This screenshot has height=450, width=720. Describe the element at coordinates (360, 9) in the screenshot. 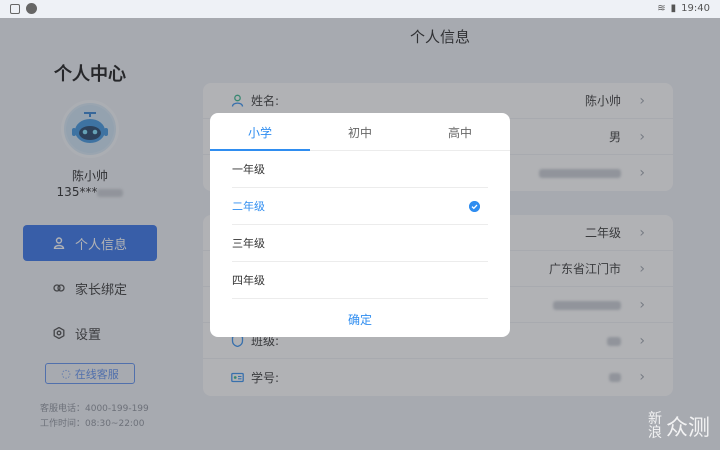

I see `status-bar: ≋ ▮ 19:40` at that location.